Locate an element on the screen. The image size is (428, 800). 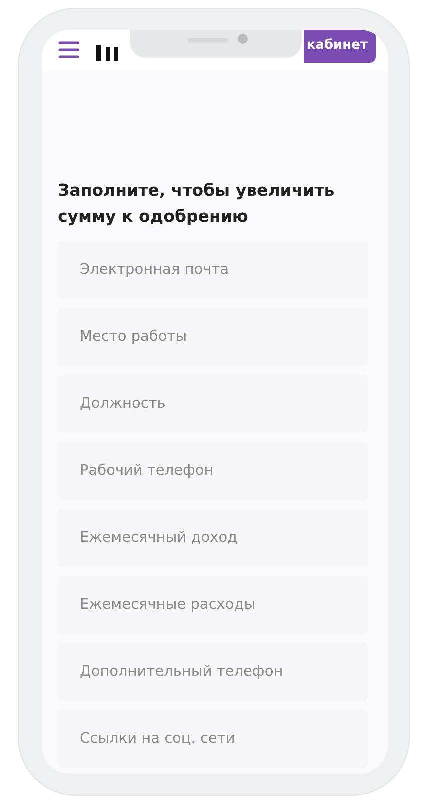
menu-icon is located at coordinates (69, 50).